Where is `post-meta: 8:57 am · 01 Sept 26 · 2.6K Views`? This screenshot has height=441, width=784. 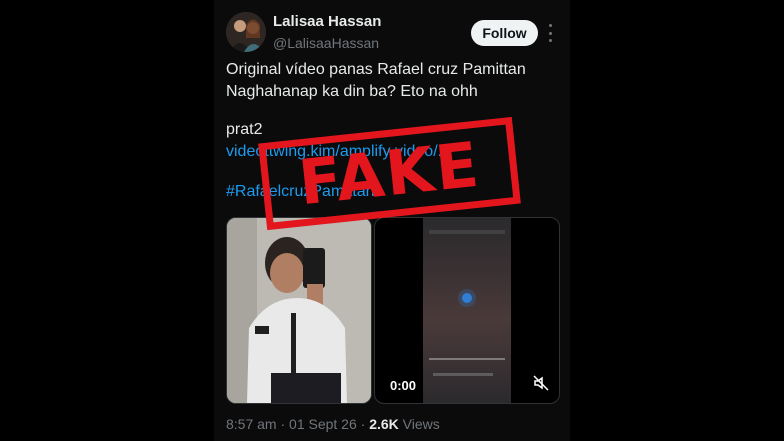
post-meta: 8:57 am · 01 Sept 26 · 2.6K Views is located at coordinates (333, 424).